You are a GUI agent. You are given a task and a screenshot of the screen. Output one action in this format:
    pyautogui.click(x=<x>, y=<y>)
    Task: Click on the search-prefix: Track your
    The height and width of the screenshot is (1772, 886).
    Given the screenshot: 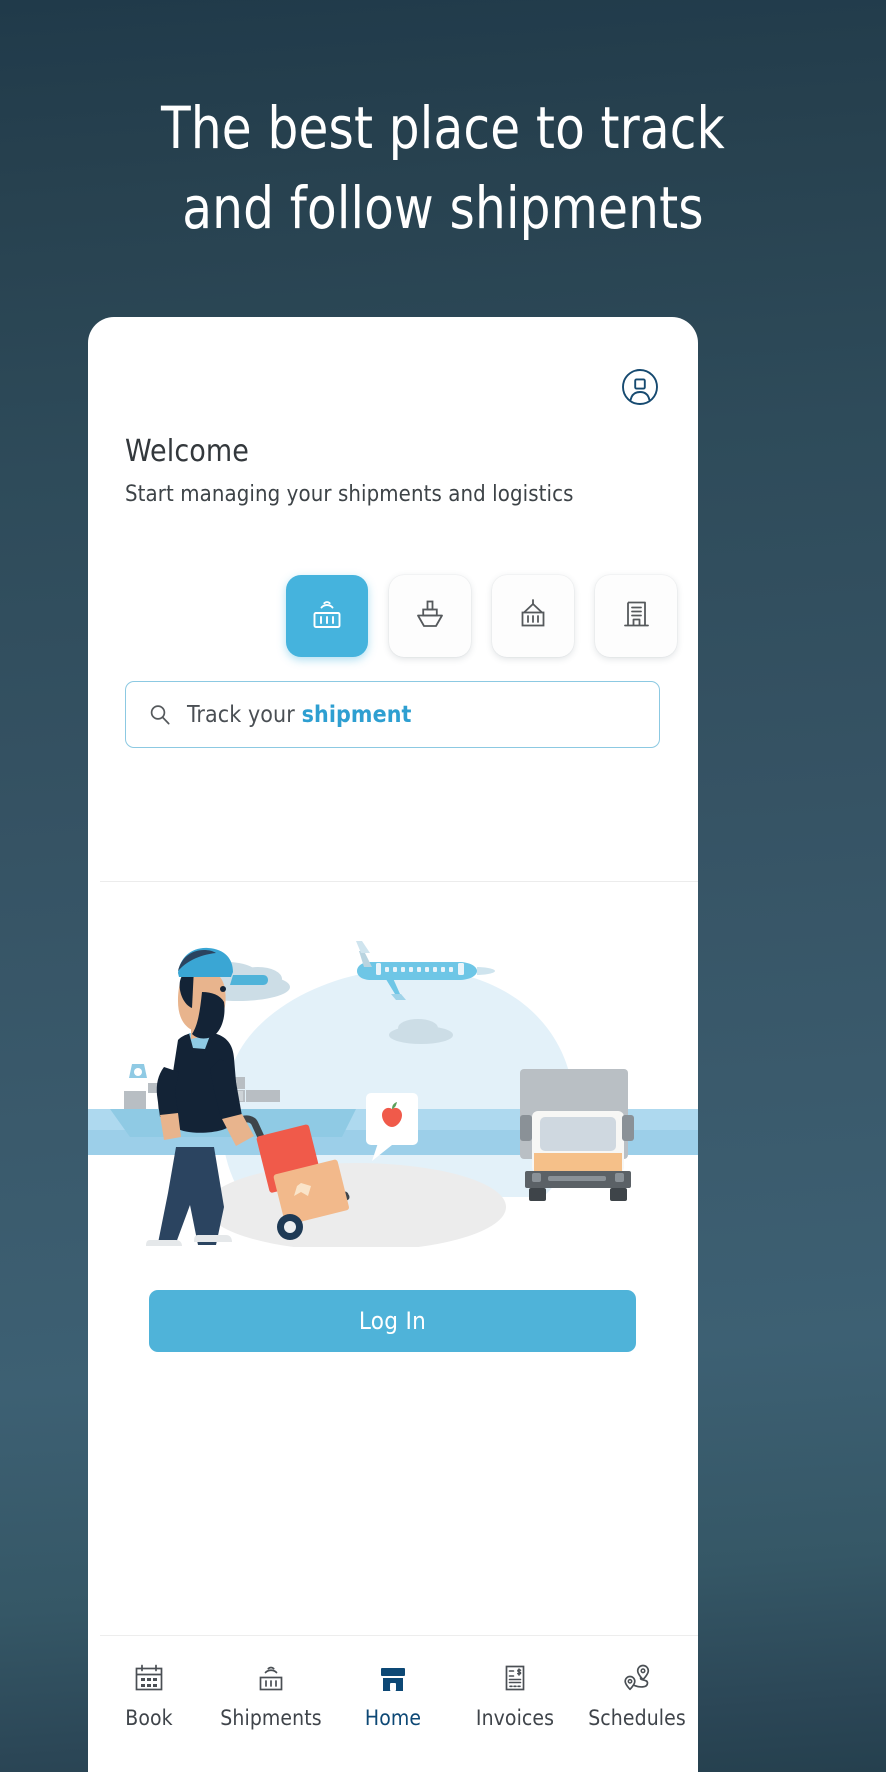 What is the action you would take?
    pyautogui.click(x=244, y=714)
    